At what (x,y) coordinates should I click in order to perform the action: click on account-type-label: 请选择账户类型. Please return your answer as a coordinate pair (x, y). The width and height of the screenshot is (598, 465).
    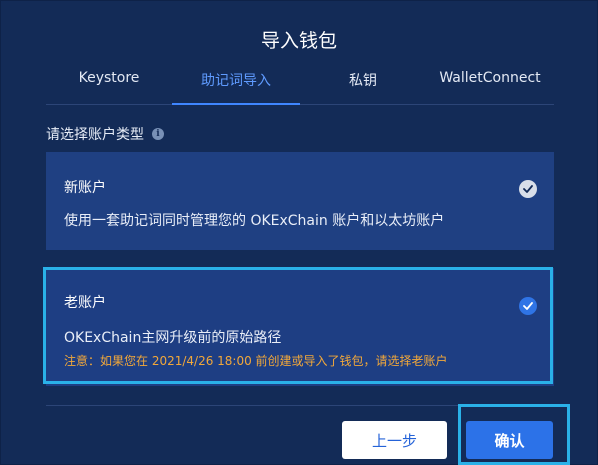
    Looking at the image, I should click on (95, 135).